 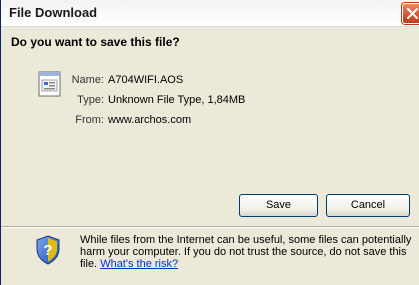 What do you see at coordinates (258, 81) in the screenshot?
I see `file-name-value-row: A704WIFI.AOS` at bounding box center [258, 81].